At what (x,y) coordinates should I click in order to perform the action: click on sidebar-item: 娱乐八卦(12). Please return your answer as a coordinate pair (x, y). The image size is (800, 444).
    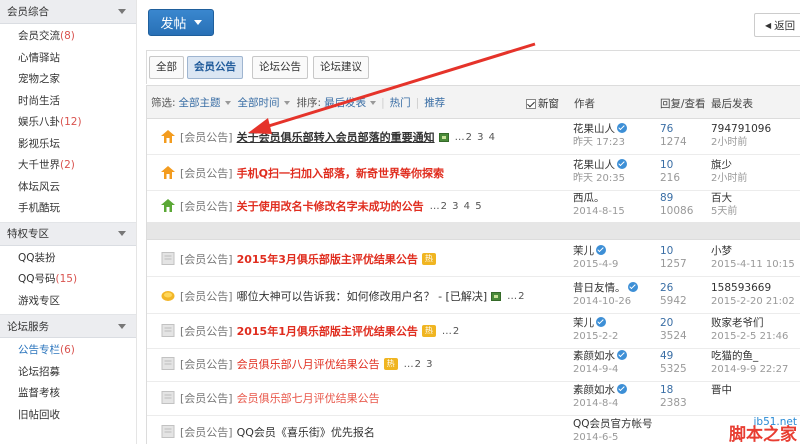
    Looking at the image, I should click on (68, 123).